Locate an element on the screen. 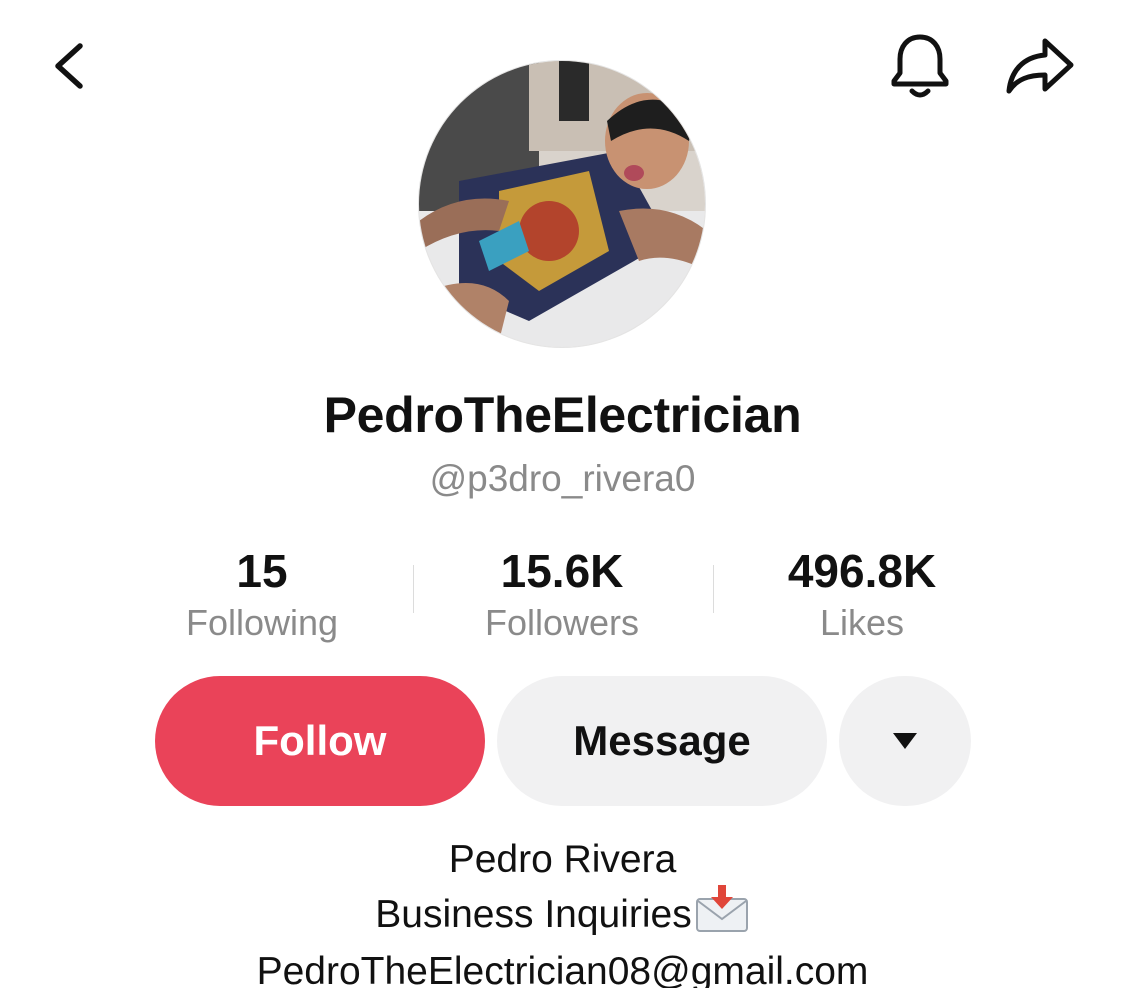 This screenshot has height=988, width=1125. bell-icon is located at coordinates (920, 66).